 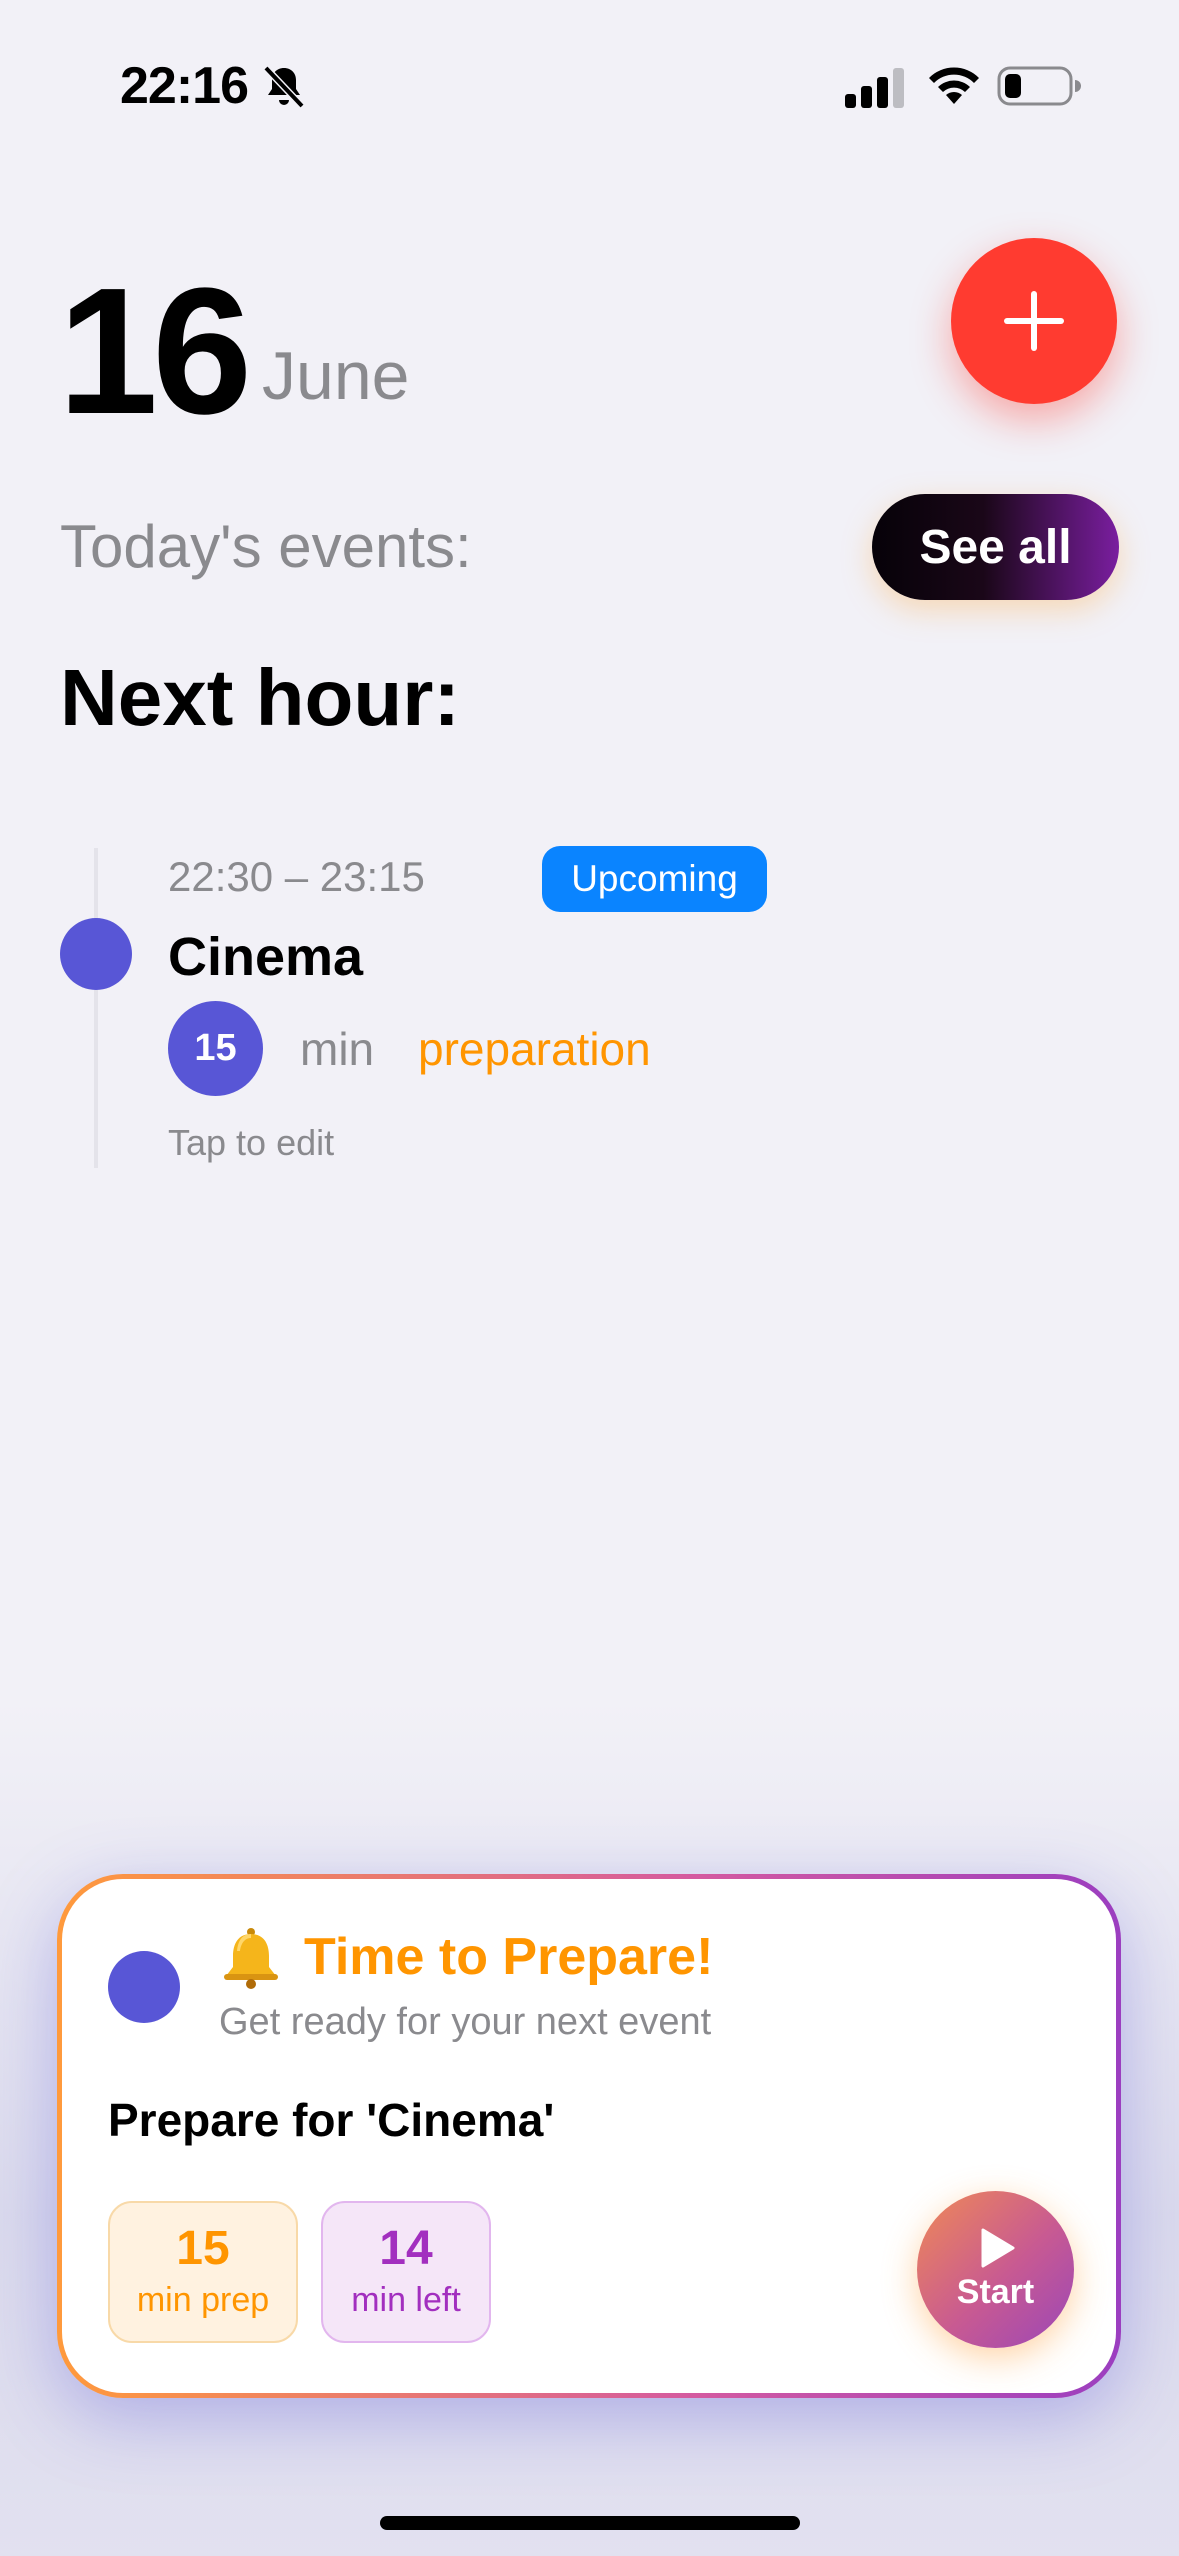 What do you see at coordinates (251, 1142) in the screenshot?
I see `tap-to-edit-hint: Tap to edit` at bounding box center [251, 1142].